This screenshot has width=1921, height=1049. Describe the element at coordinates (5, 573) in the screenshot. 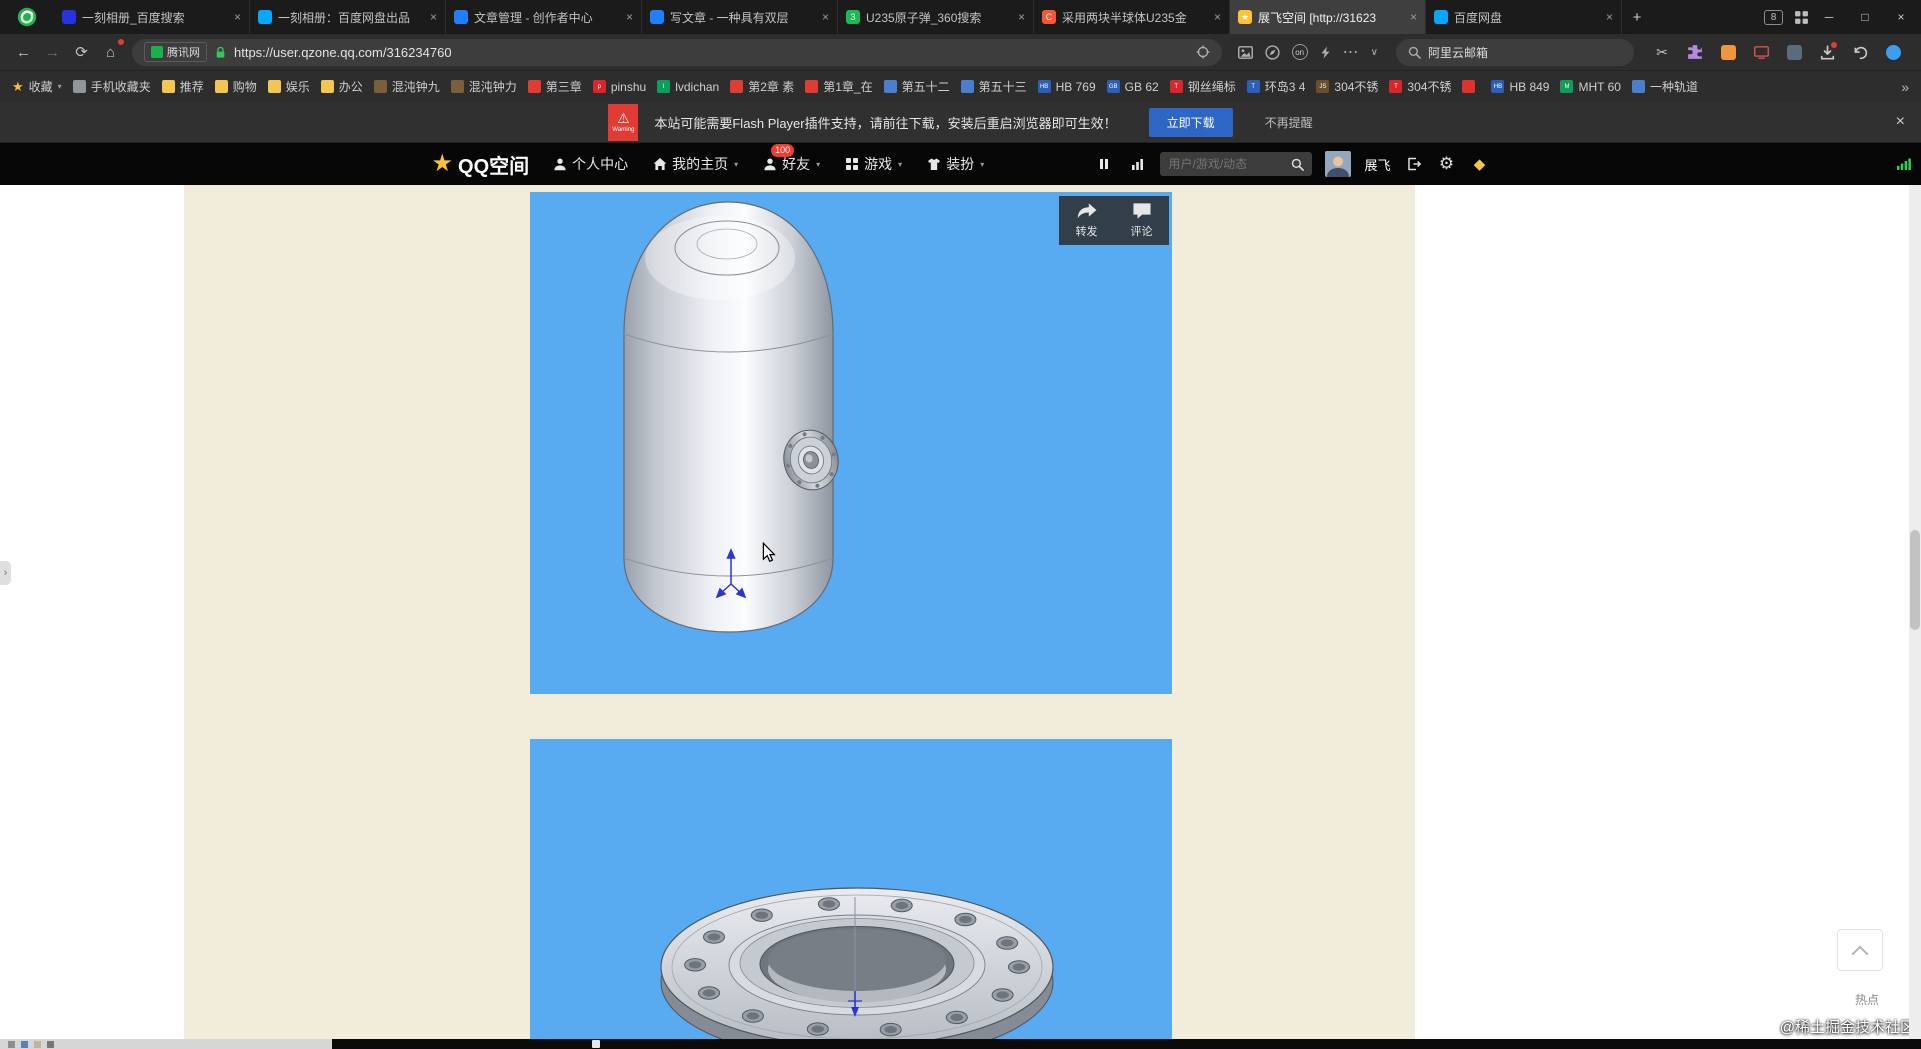

I see `sidebar-expander: ›` at that location.